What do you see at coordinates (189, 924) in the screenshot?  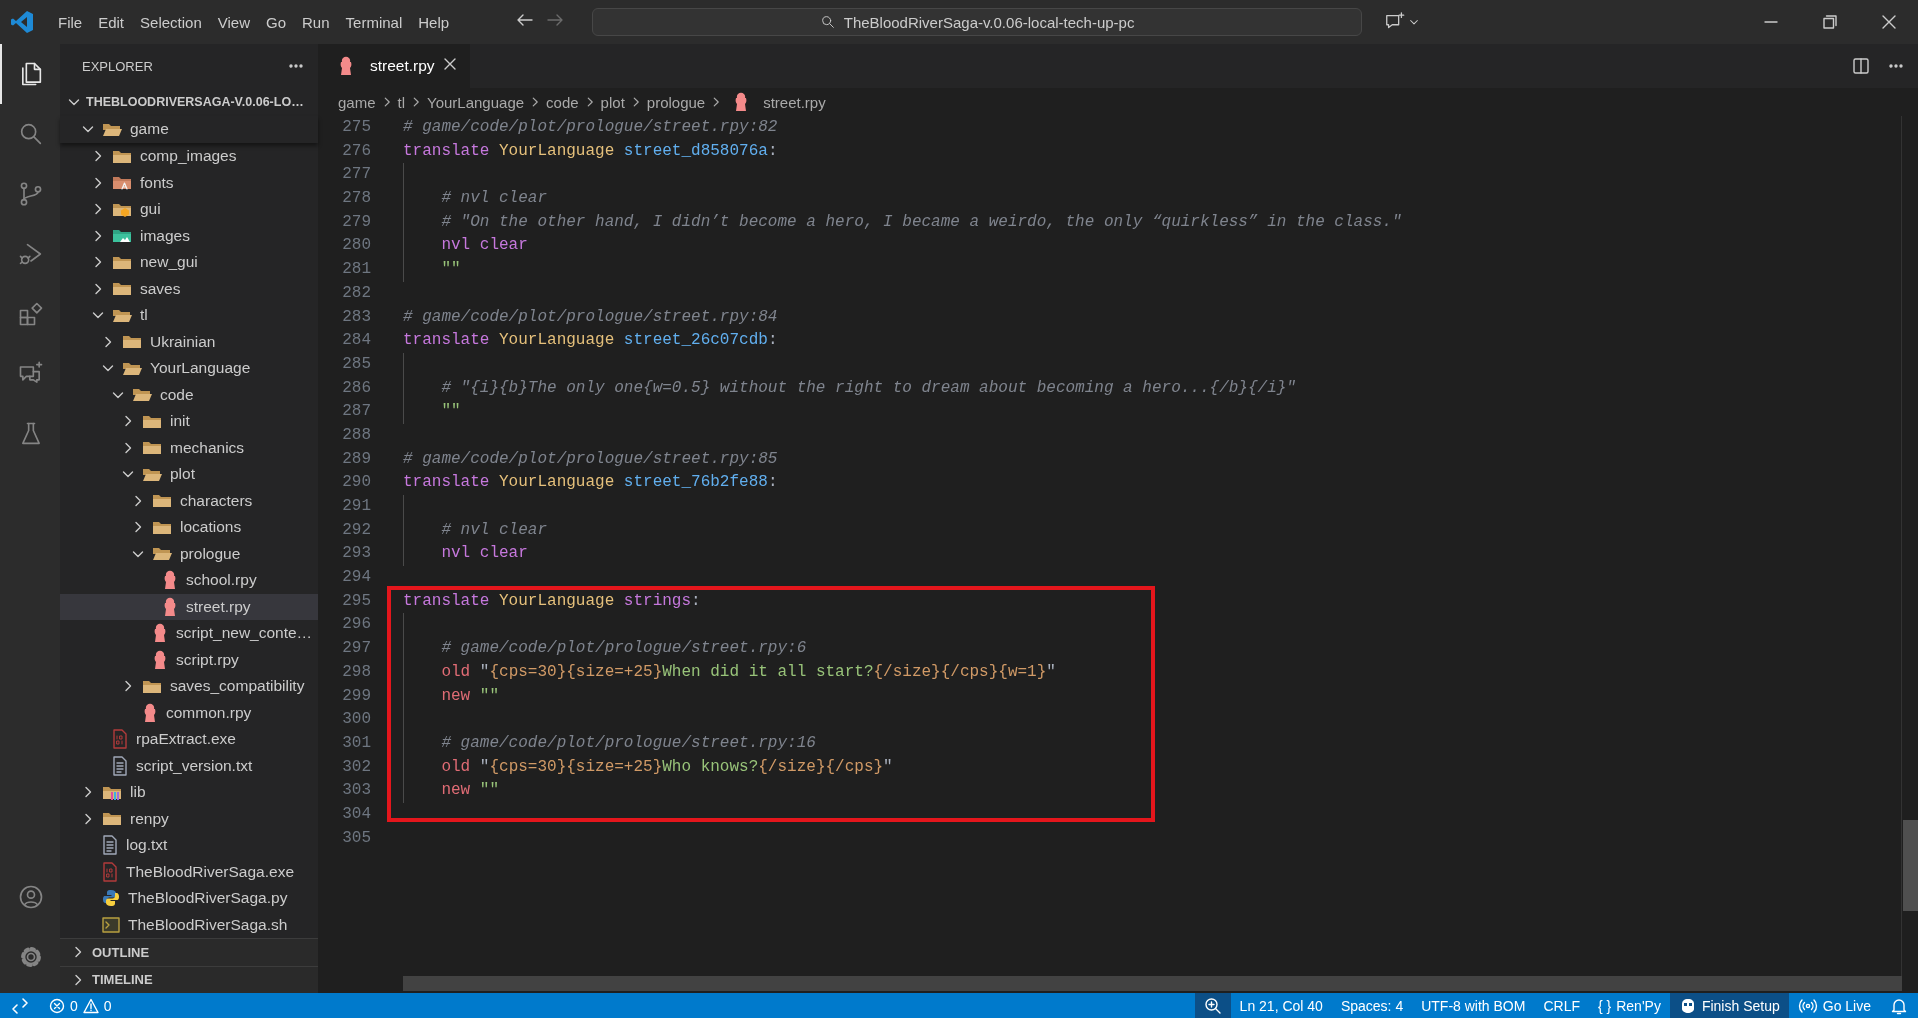 I see `tree-item: TheBloodRiverSaga.sh` at bounding box center [189, 924].